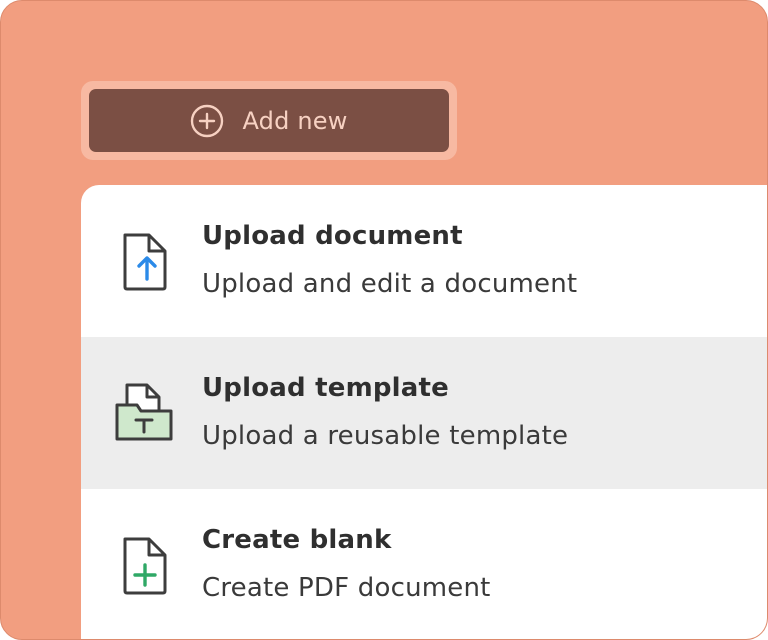 The width and height of the screenshot is (768, 640). Describe the element at coordinates (325, 388) in the screenshot. I see `menu-item-title: Upload template` at that location.